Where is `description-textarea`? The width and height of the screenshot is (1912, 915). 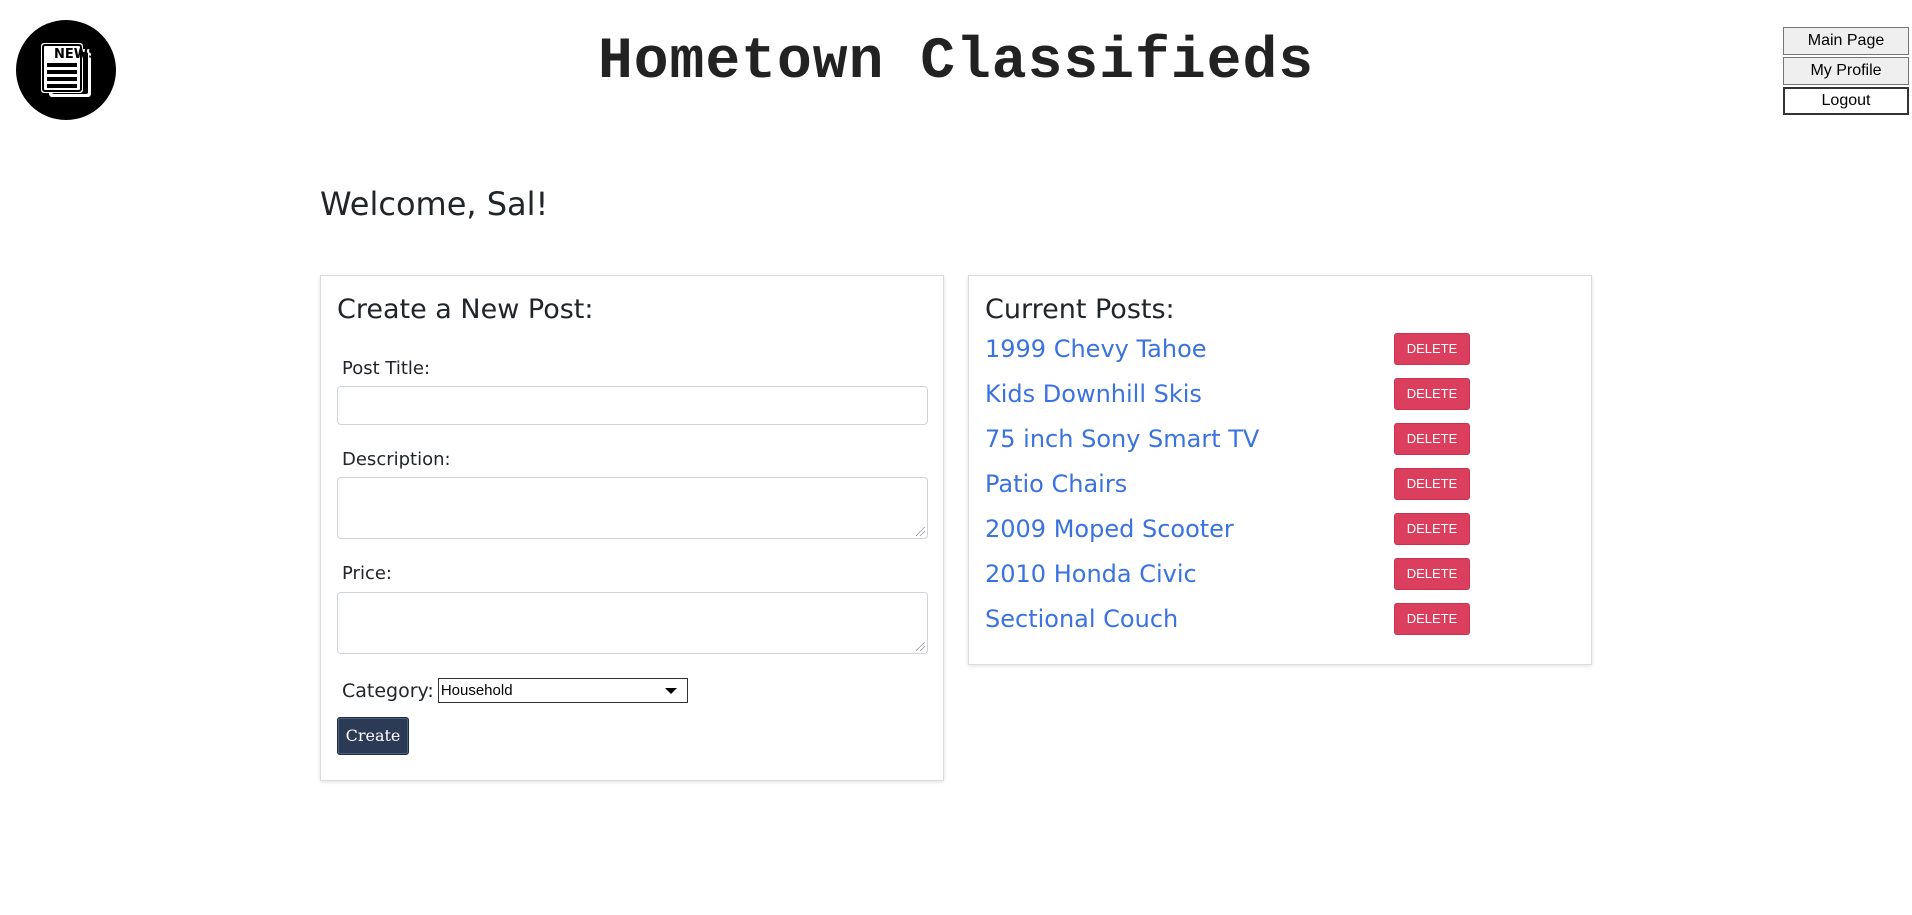
description-textarea is located at coordinates (632, 508).